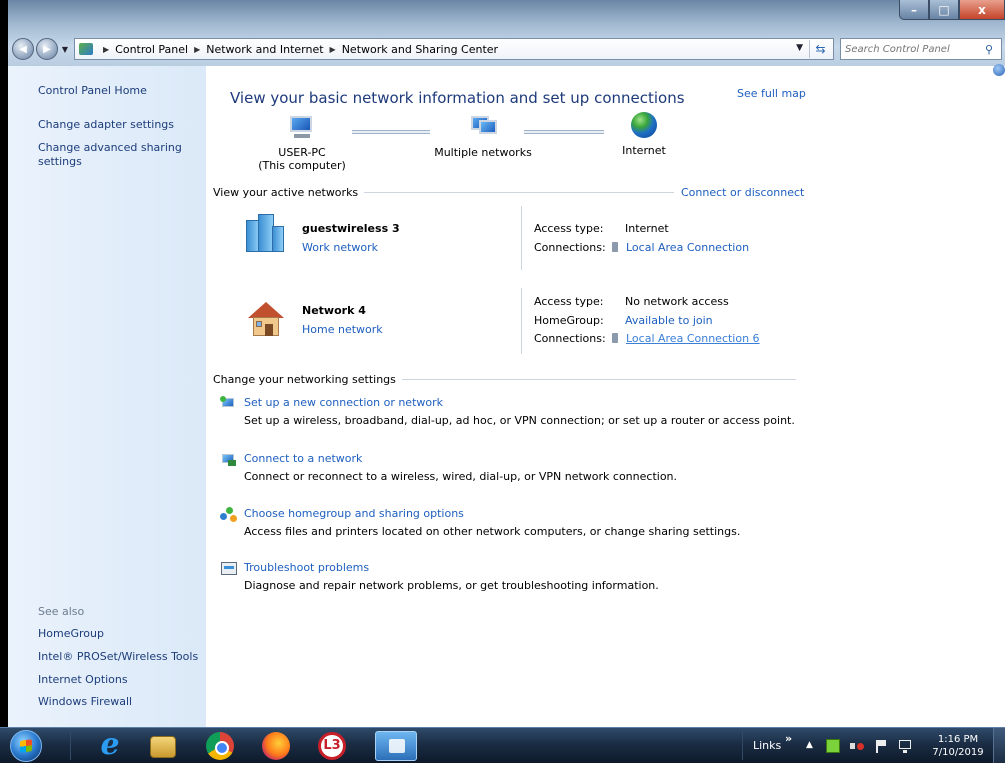 This screenshot has width=1005, height=763. Describe the element at coordinates (86, 49) in the screenshot. I see `control-panel-icon` at that location.